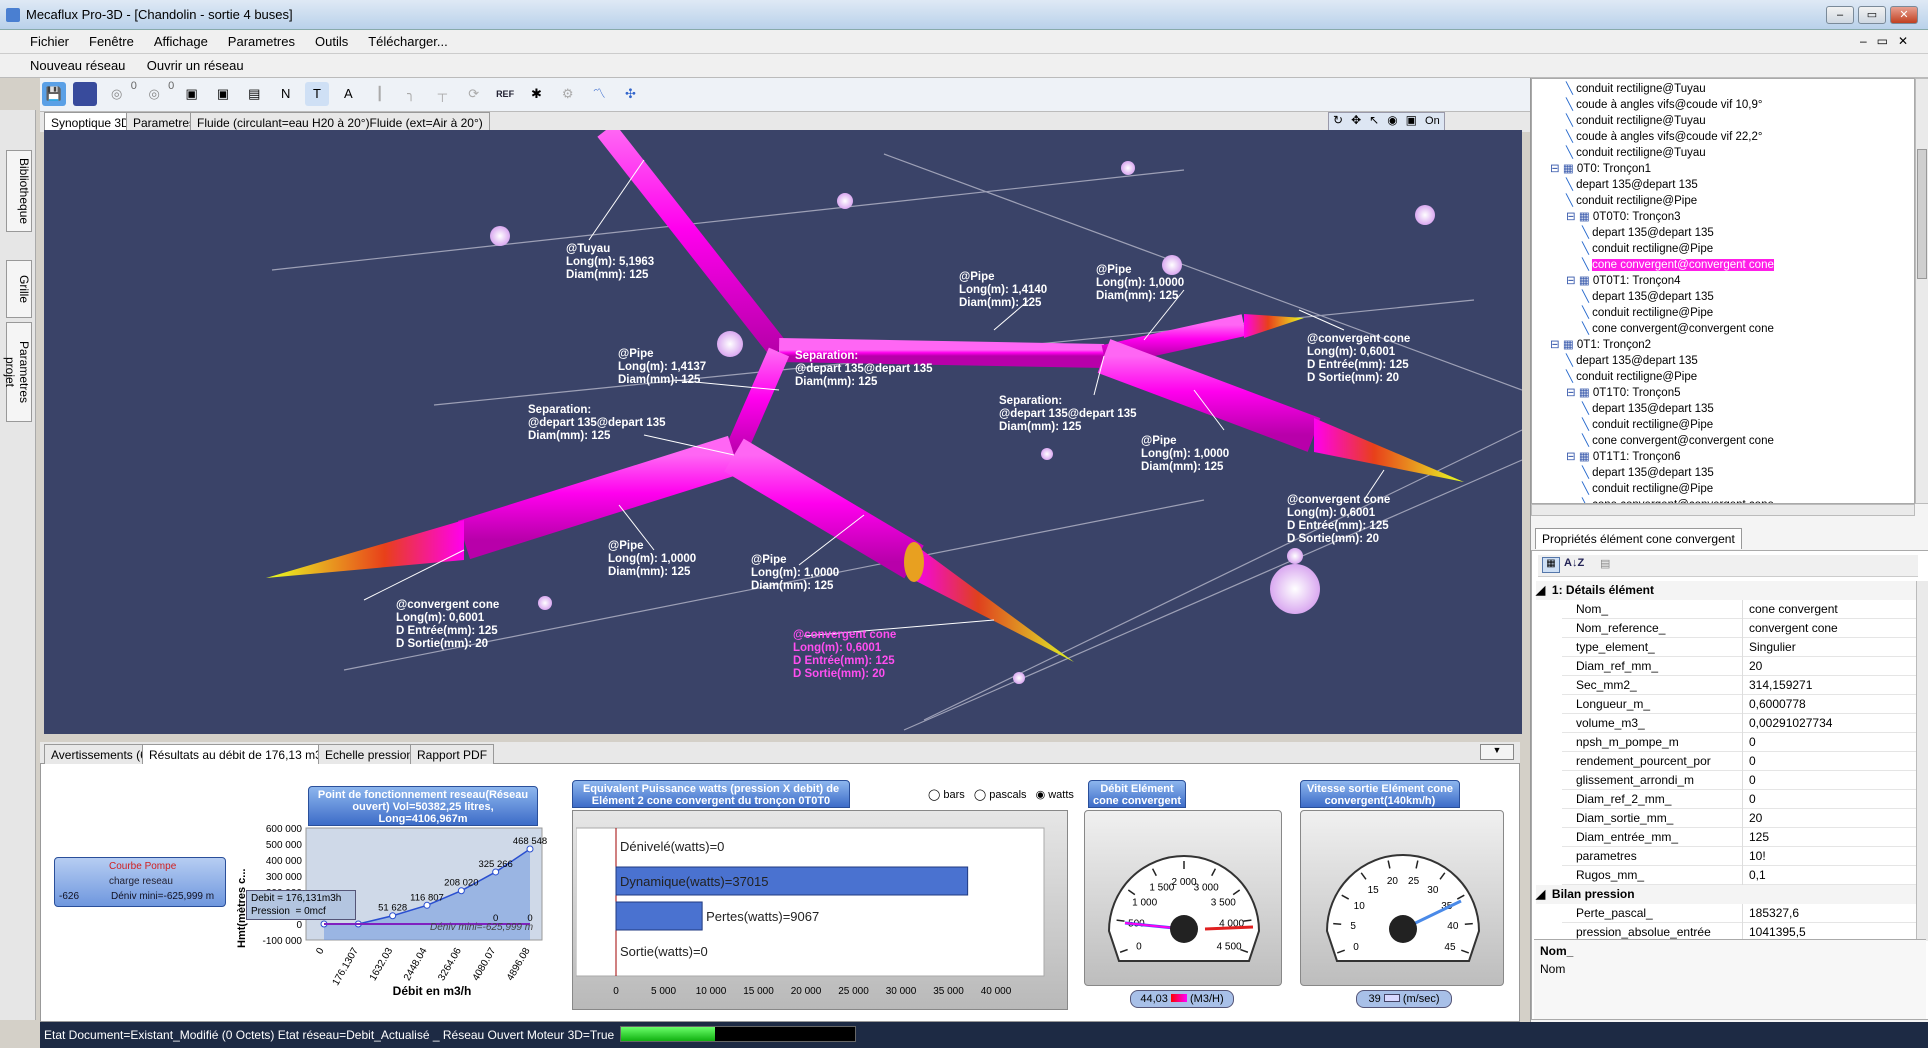  What do you see at coordinates (1605, 563) in the screenshot?
I see `pages-icon: ▤` at bounding box center [1605, 563].